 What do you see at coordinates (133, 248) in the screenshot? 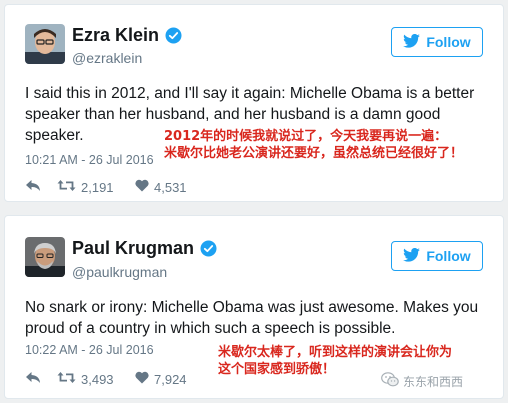
I see `display-name-text: Paul Krugman` at bounding box center [133, 248].